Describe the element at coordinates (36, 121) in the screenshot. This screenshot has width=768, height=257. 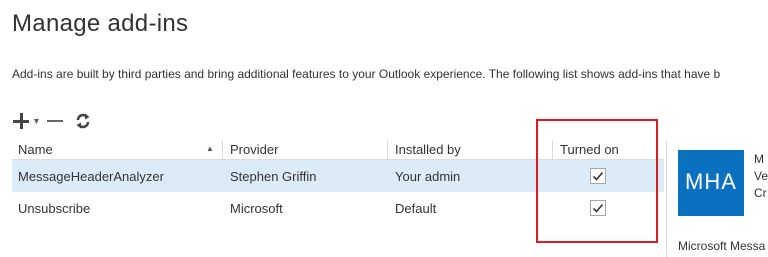
I see `chevron-down-icon: ▼` at that location.